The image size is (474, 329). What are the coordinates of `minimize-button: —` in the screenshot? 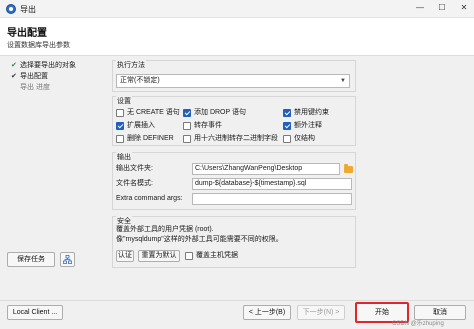 It's located at (420, 8).